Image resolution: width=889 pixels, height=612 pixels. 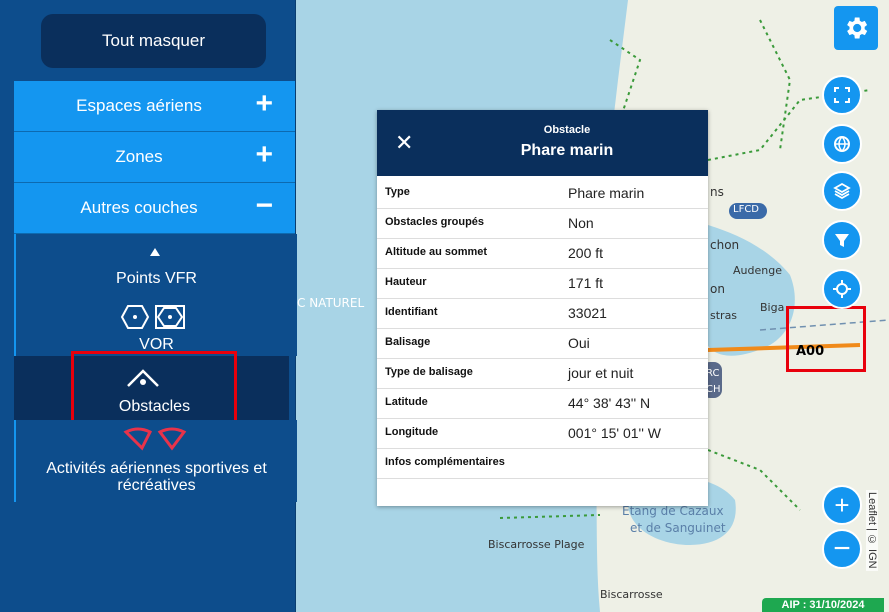 I want to click on popup-row: Infos complémentaires, so click(x=542, y=463).